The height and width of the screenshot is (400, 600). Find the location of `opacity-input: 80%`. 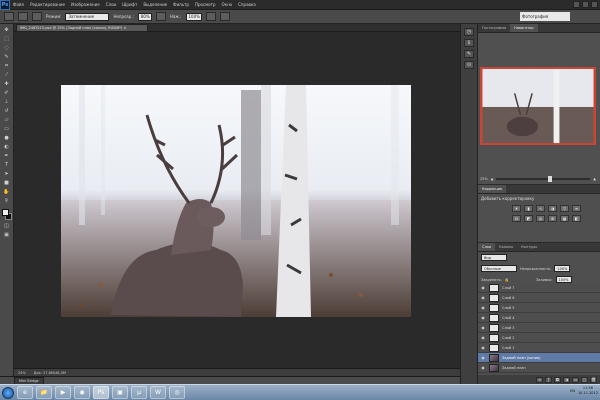

opacity-input: 80% is located at coordinates (144, 16).